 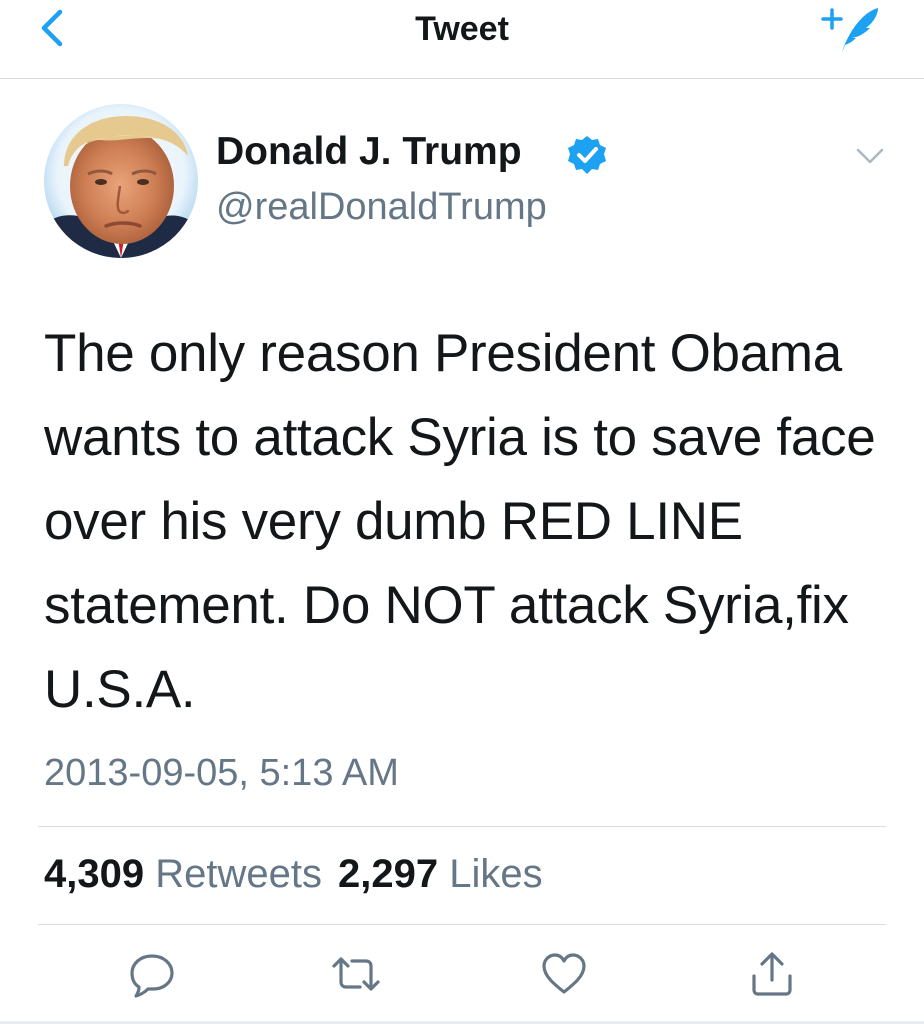 I want to click on page-title: Tweet, so click(x=462, y=29).